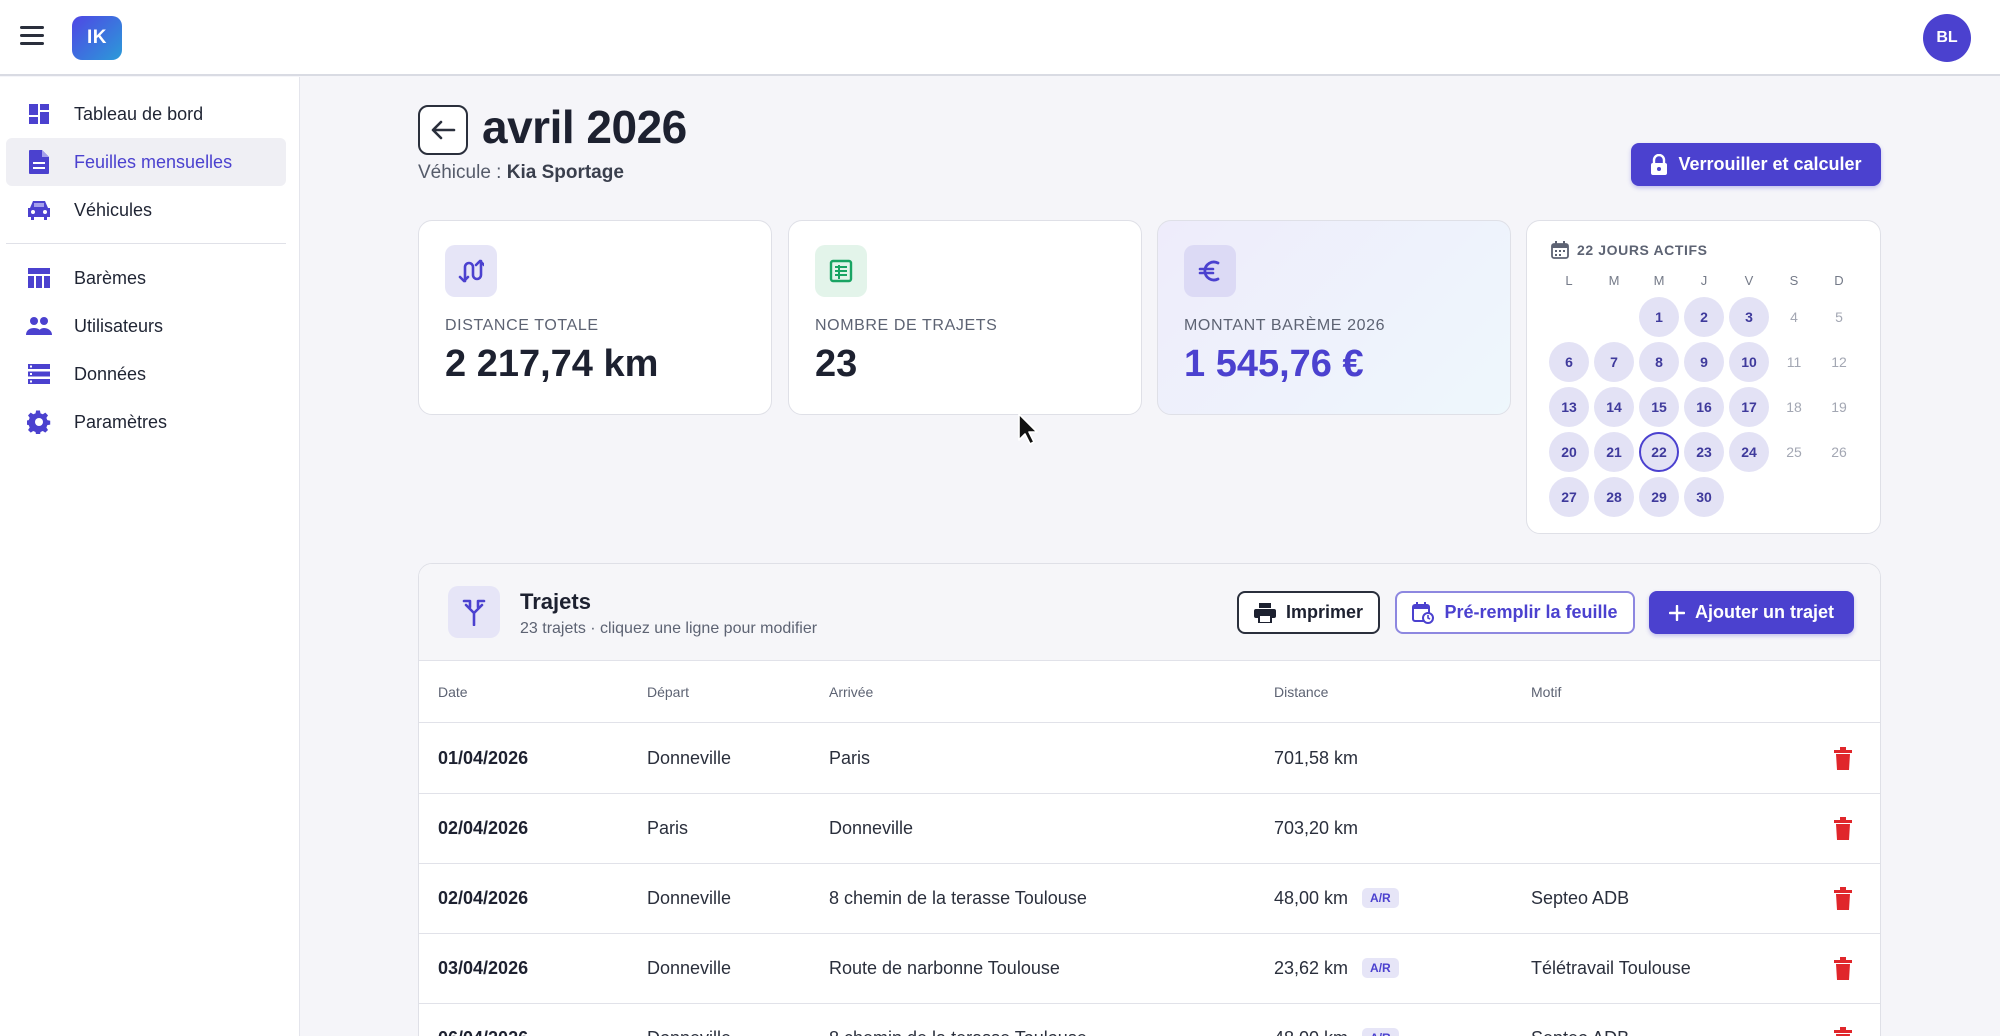 This screenshot has width=2000, height=1036. What do you see at coordinates (97, 38) in the screenshot?
I see `app-logo: IK` at bounding box center [97, 38].